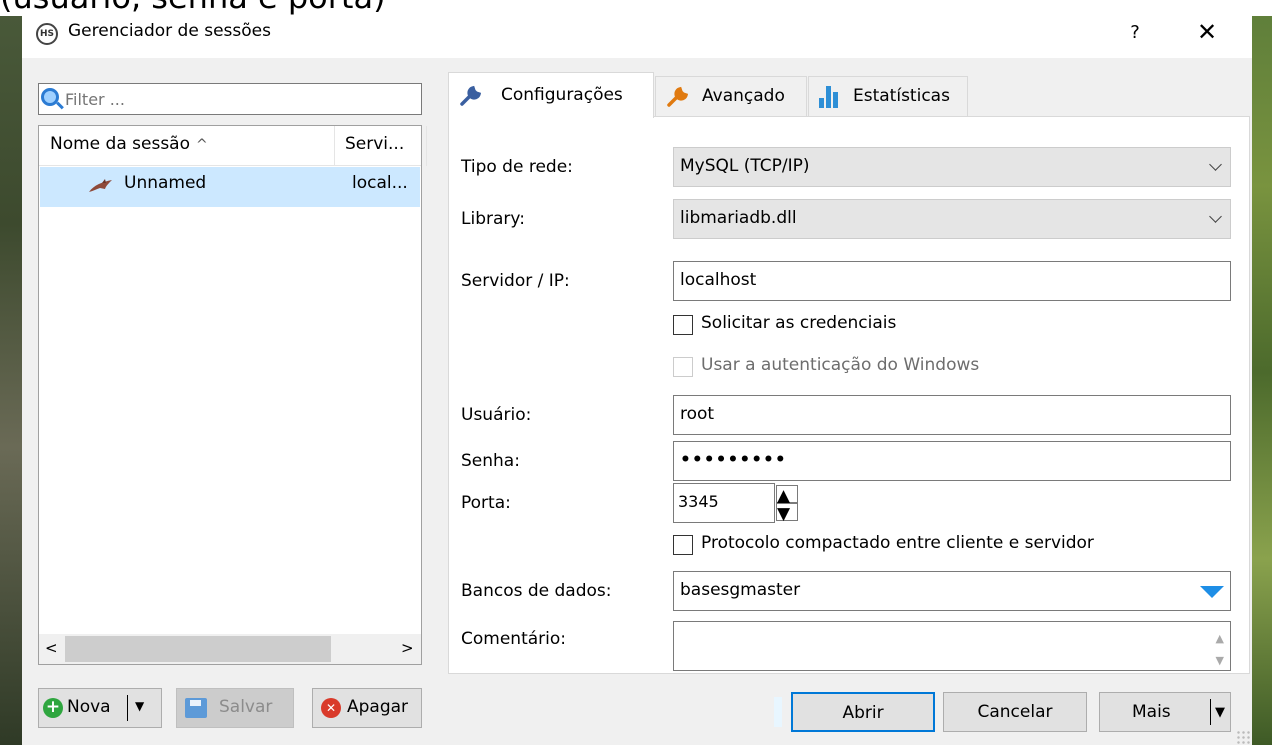 Image resolution: width=1272 pixels, height=745 pixels. I want to click on close-button: ✕, so click(1207, 32).